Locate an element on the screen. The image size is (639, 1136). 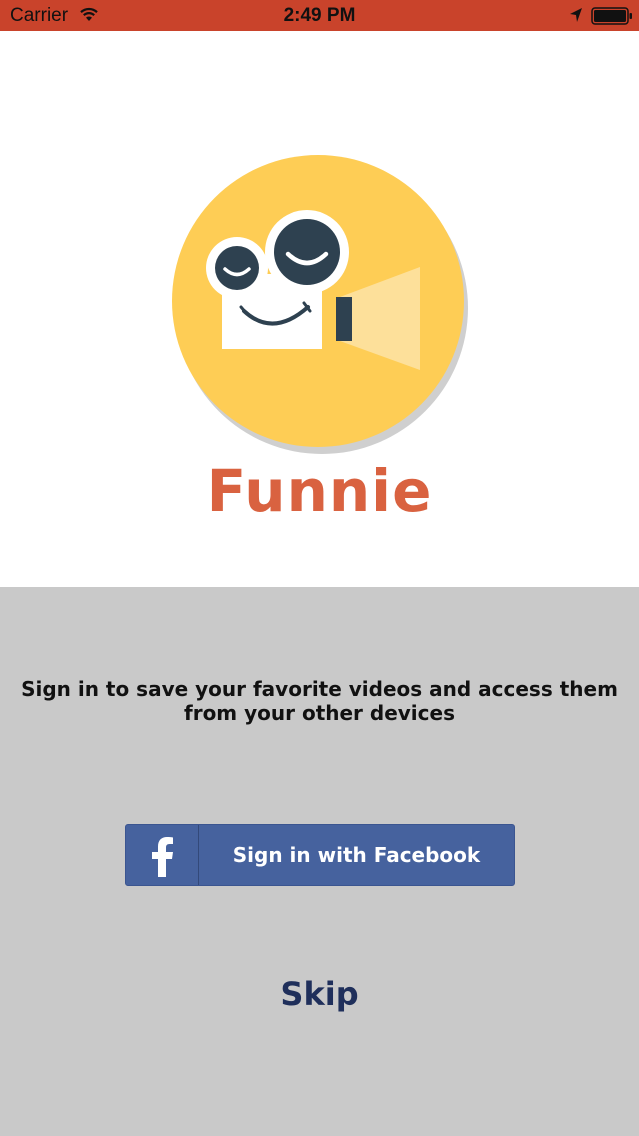
status-time: 2:49 PM is located at coordinates (319, 15).